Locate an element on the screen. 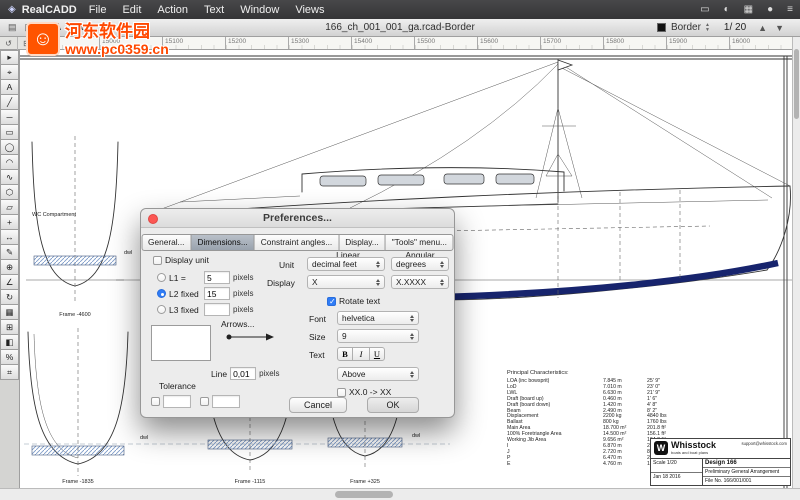 Image resolution: width=800 pixels, height=500 pixels. watermark-url: www.pc0359.cn is located at coordinates (117, 49).